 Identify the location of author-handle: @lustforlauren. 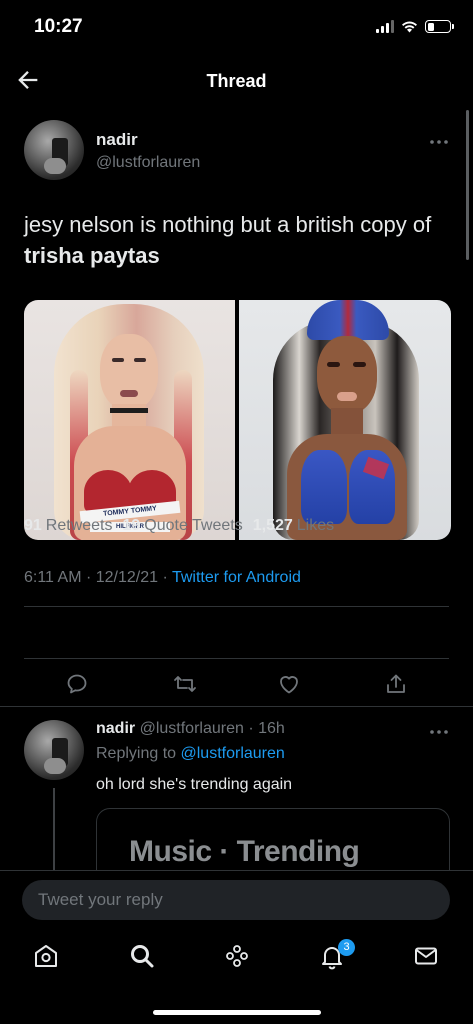
(148, 163).